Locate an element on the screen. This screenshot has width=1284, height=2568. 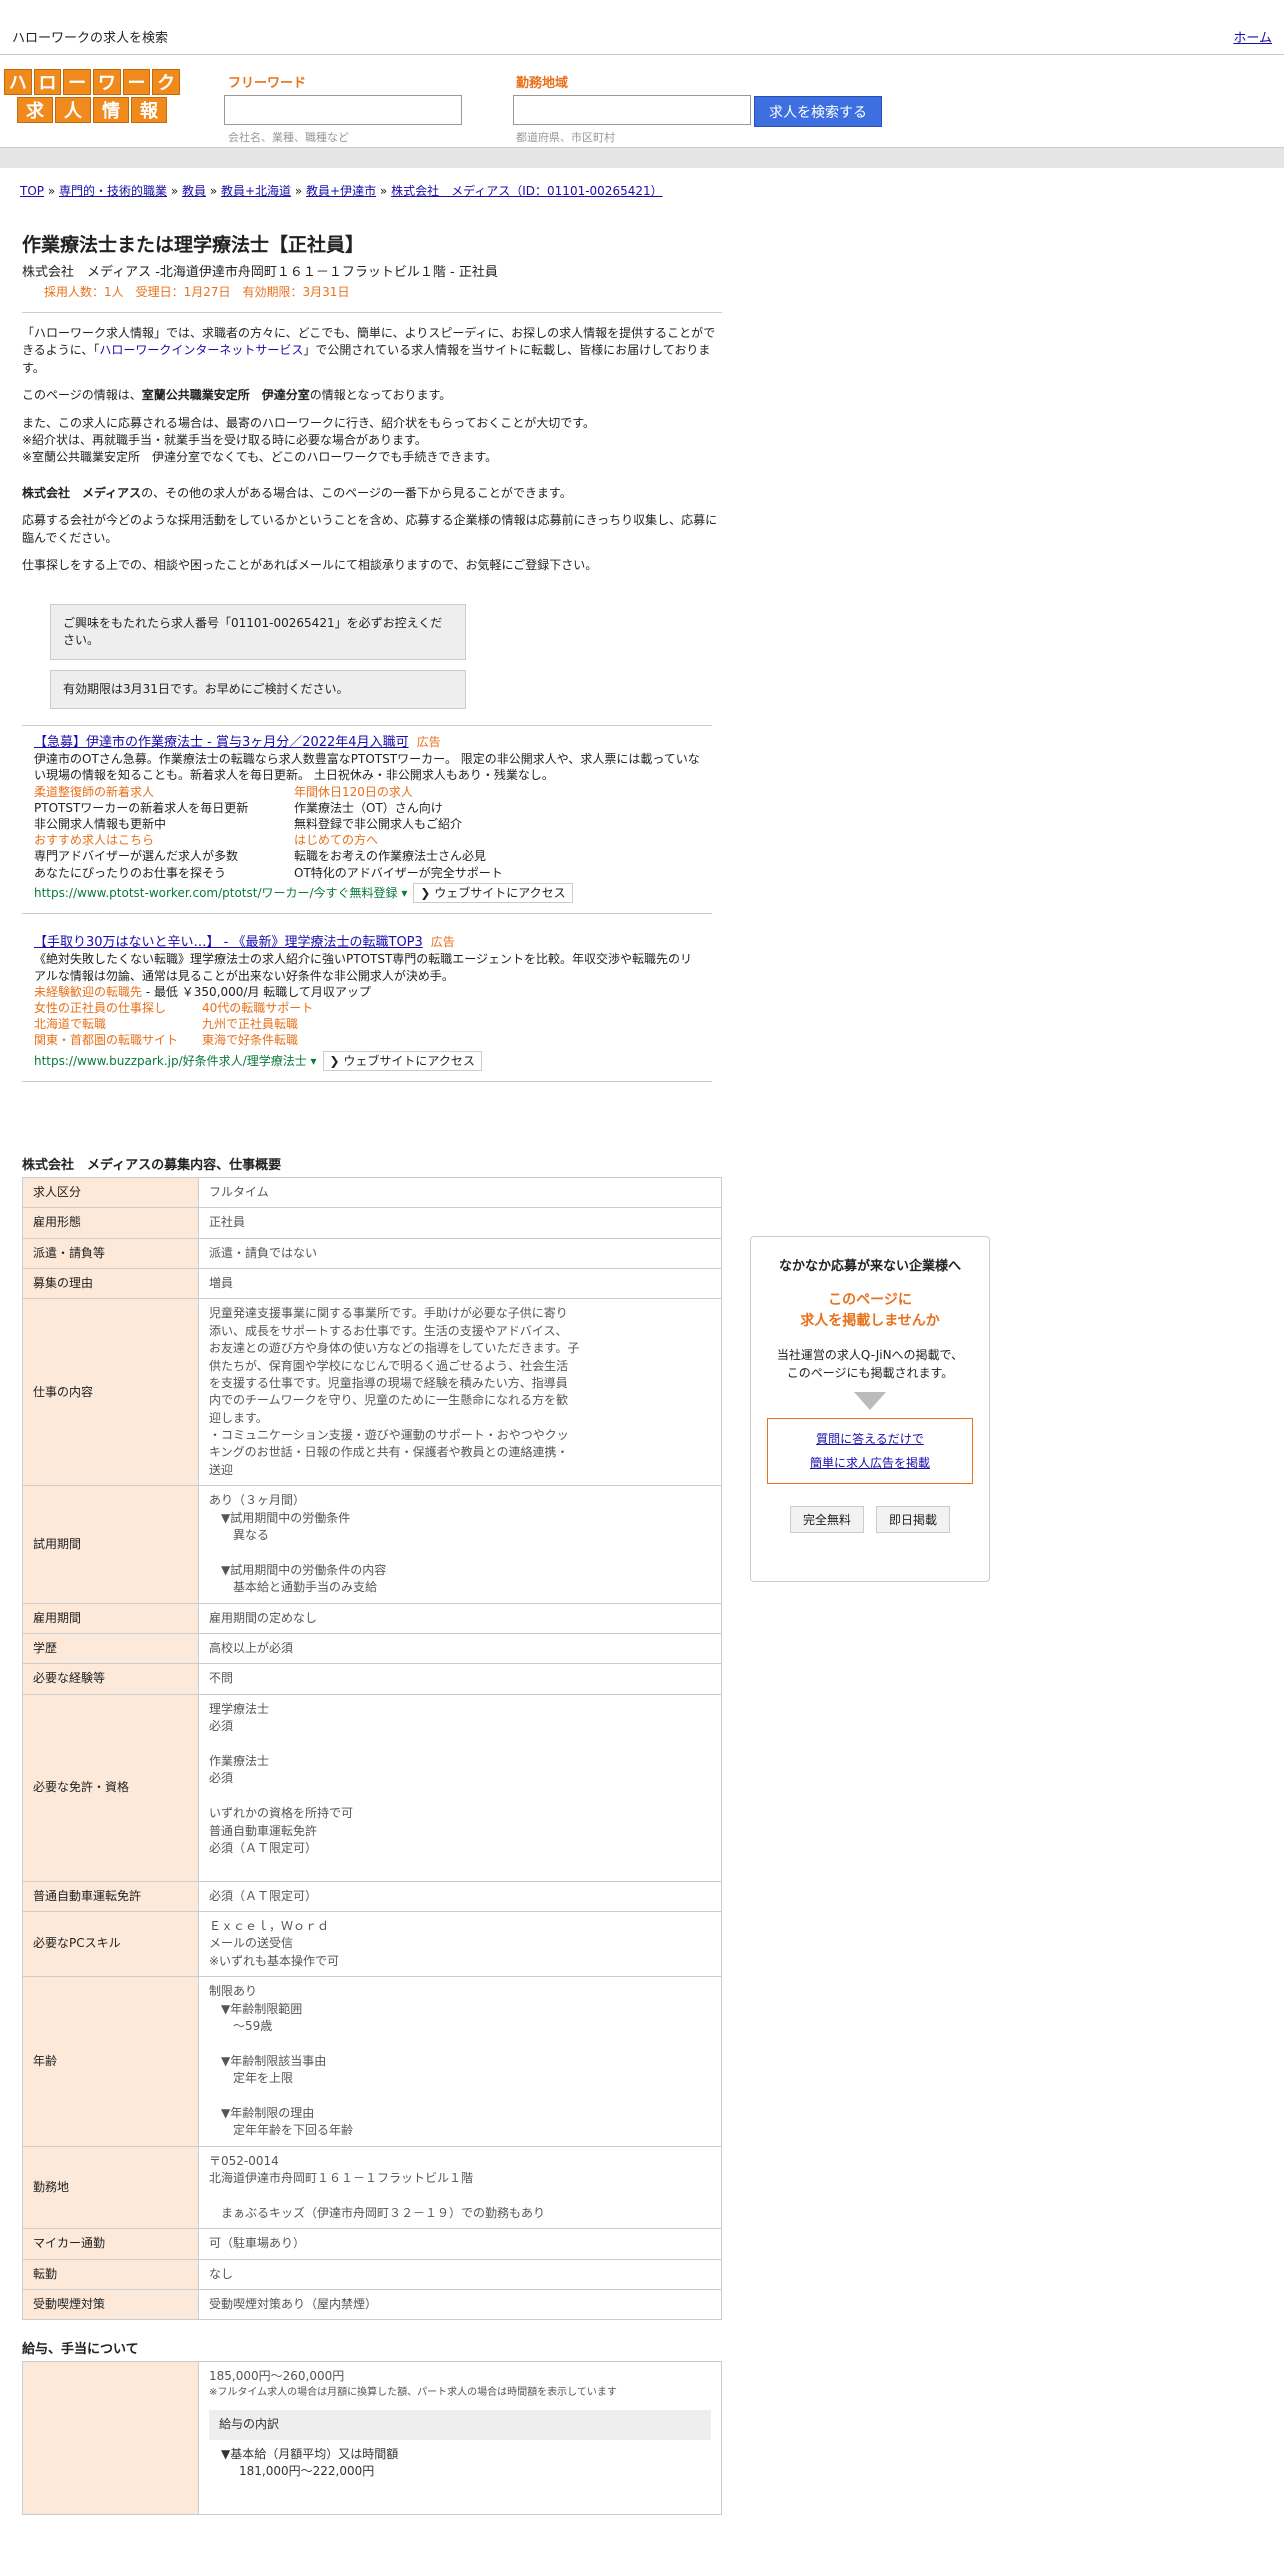
sitelink: 年間休日120日の求人 作業療法士（OT）さん向け 無料登録で非公開求人もご紹介 is located at coordinates (424, 808).